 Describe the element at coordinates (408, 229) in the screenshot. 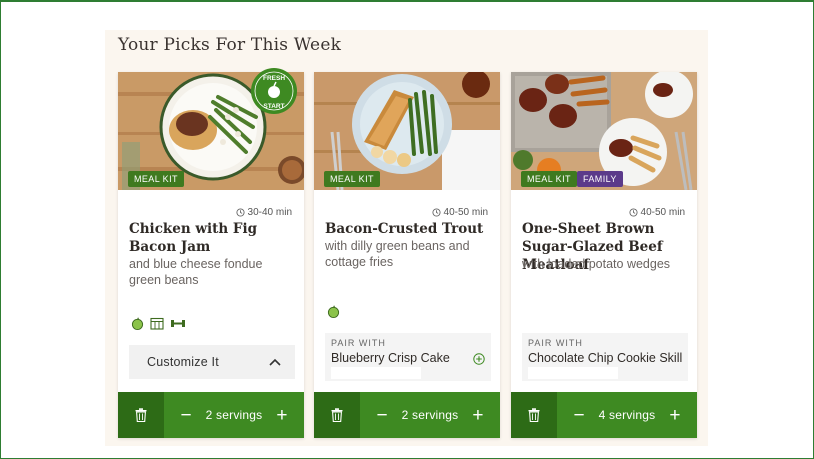

I see `recipe-title: Bacon-Crusted Trout` at that location.